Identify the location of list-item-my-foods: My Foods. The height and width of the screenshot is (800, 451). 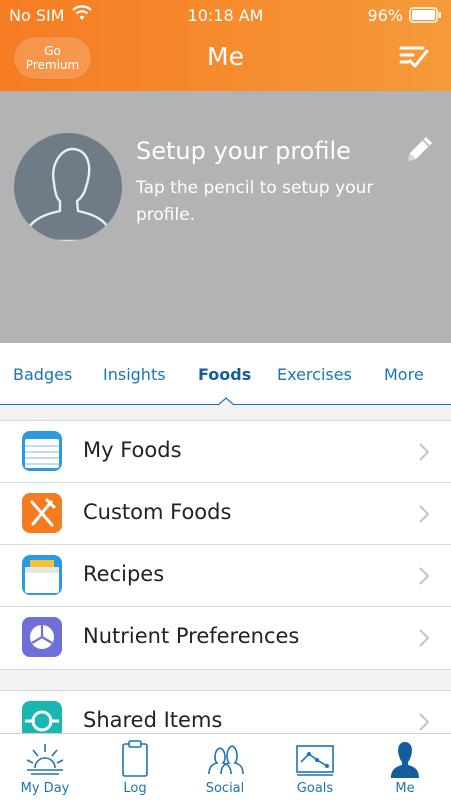
(225, 452).